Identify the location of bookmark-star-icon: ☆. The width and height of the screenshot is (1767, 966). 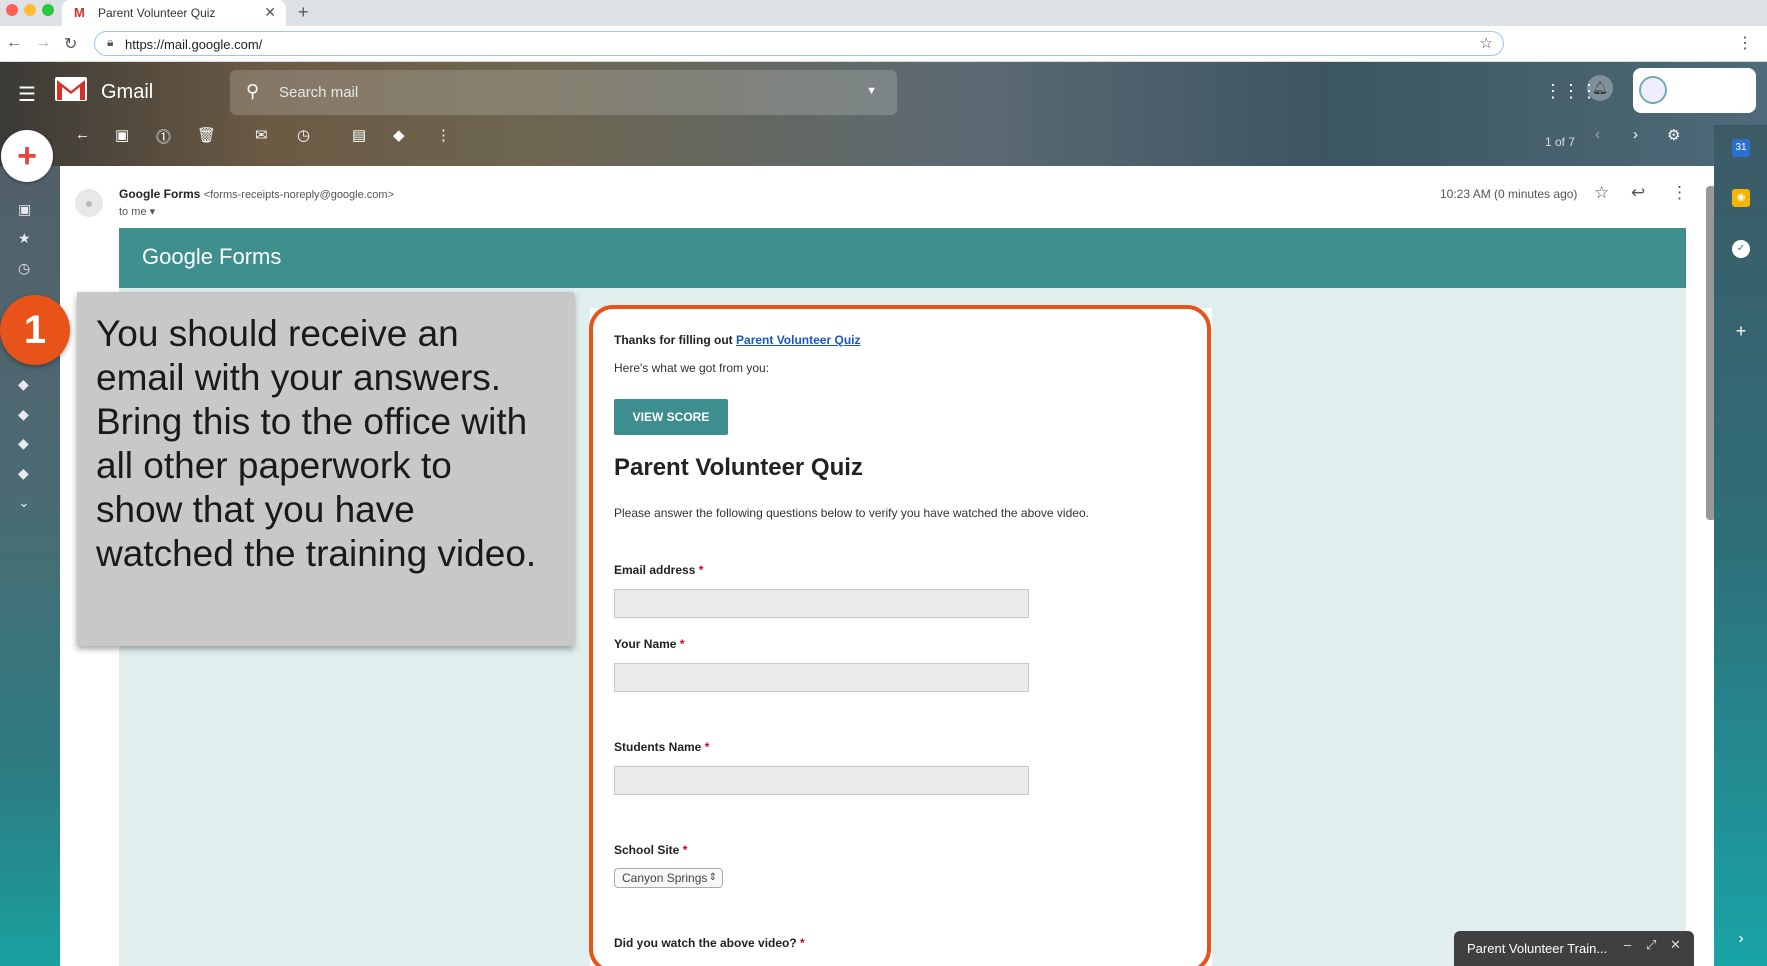
(1486, 43).